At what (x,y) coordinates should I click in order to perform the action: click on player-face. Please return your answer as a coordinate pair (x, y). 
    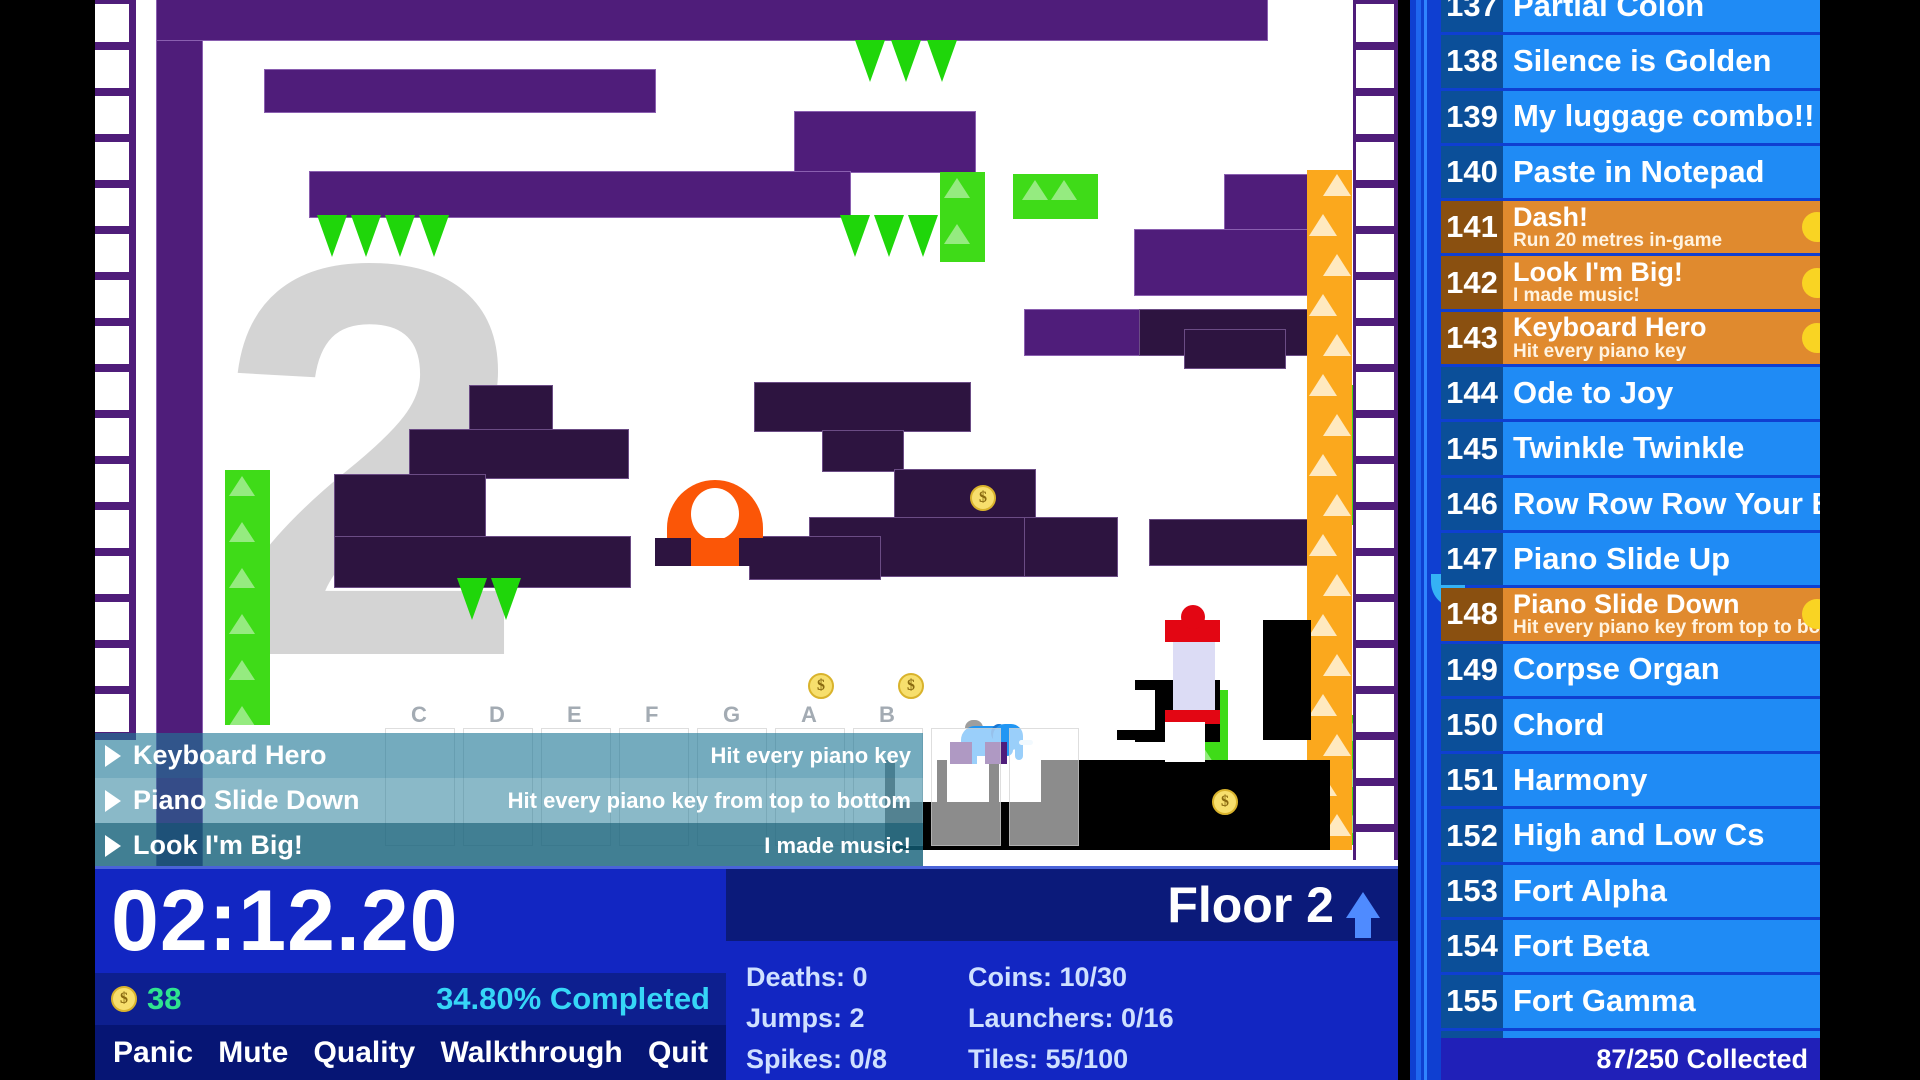
    Looking at the image, I should click on (715, 514).